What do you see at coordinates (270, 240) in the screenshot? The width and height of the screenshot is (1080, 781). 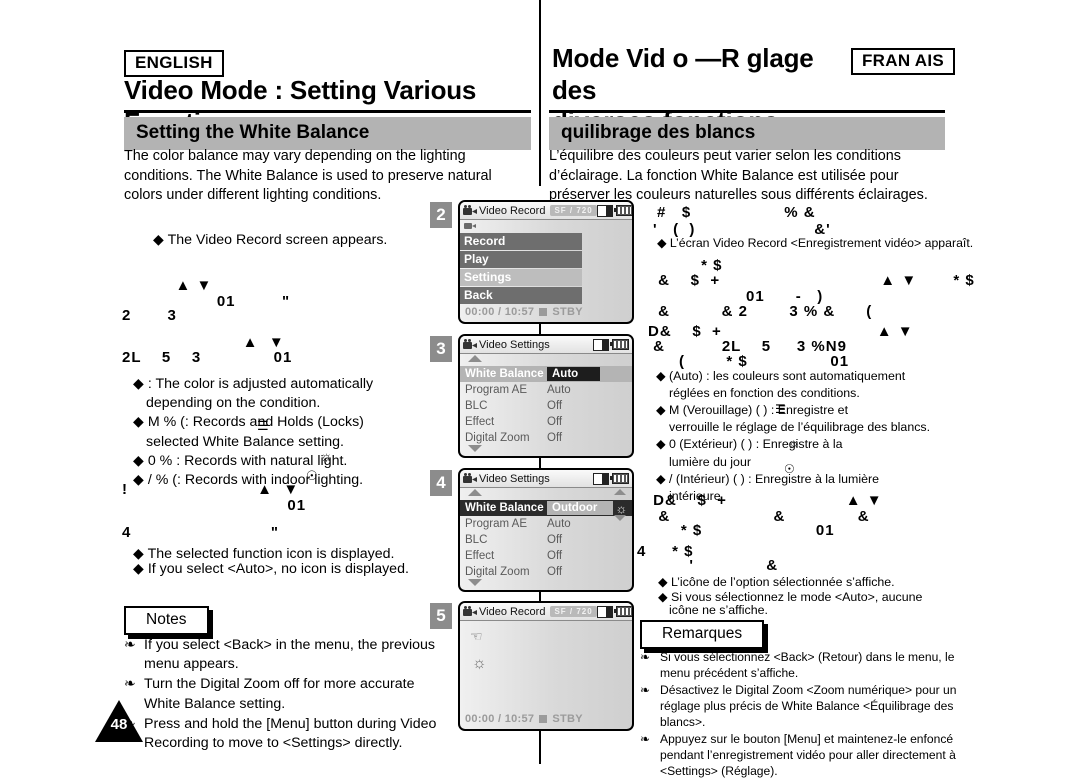 I see `step1-result-english: ◆ The Video Record screen appears.` at bounding box center [270, 240].